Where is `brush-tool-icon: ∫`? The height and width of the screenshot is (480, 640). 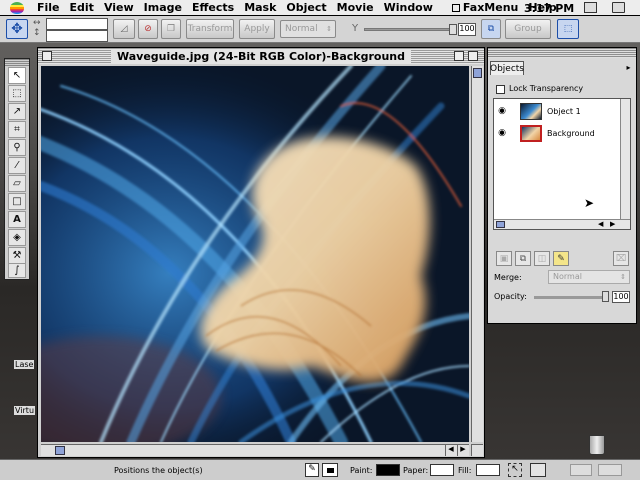
brush-tool-icon: ∫ is located at coordinates (17, 270).